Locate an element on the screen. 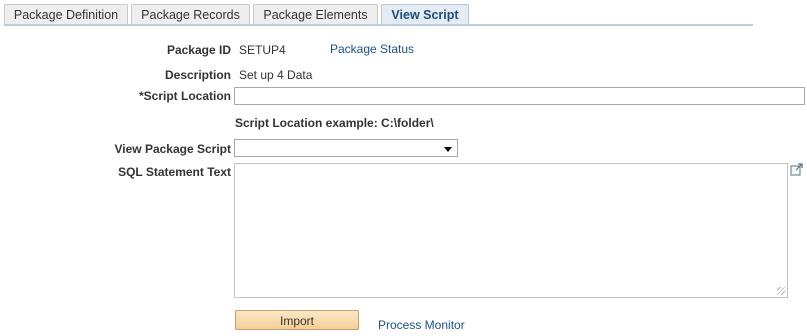  chevron-down-icon is located at coordinates (448, 149).